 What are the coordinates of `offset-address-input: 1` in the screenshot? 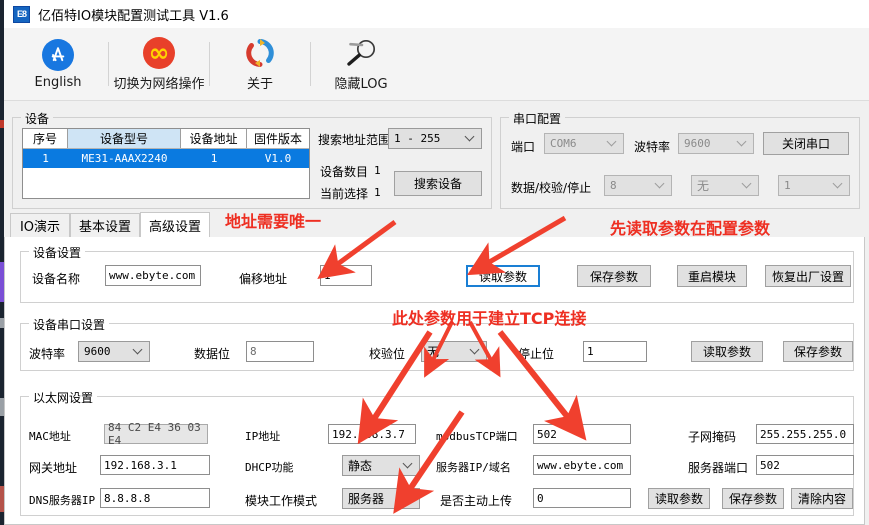 It's located at (346, 275).